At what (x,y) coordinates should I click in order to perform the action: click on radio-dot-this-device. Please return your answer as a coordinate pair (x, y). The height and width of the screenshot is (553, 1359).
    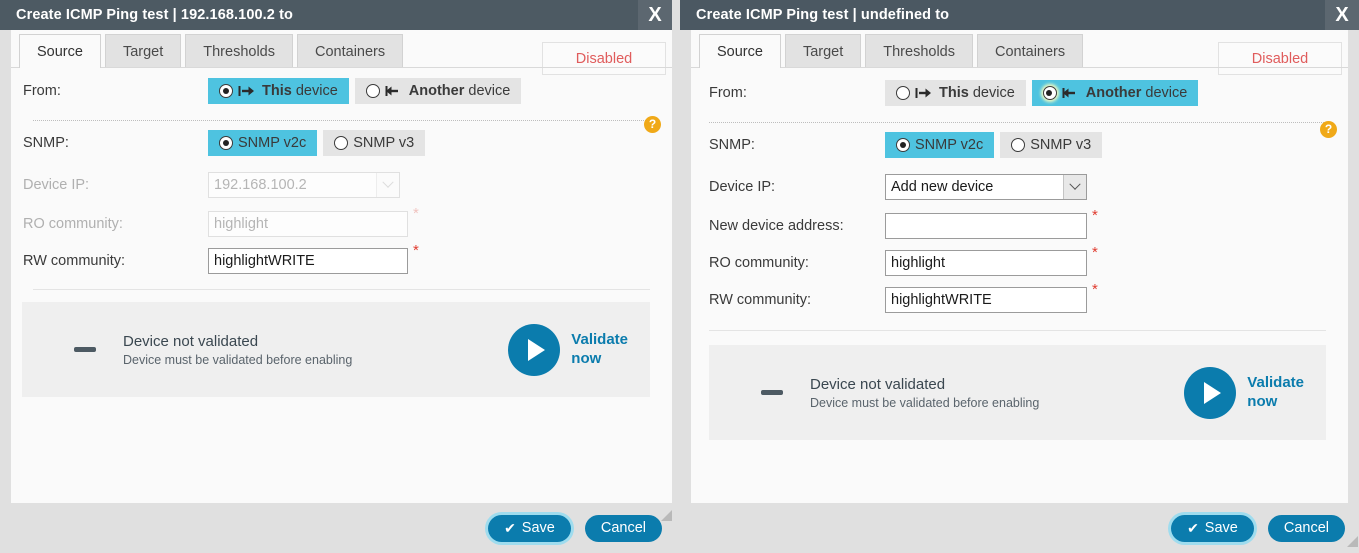
    Looking at the image, I should click on (903, 93).